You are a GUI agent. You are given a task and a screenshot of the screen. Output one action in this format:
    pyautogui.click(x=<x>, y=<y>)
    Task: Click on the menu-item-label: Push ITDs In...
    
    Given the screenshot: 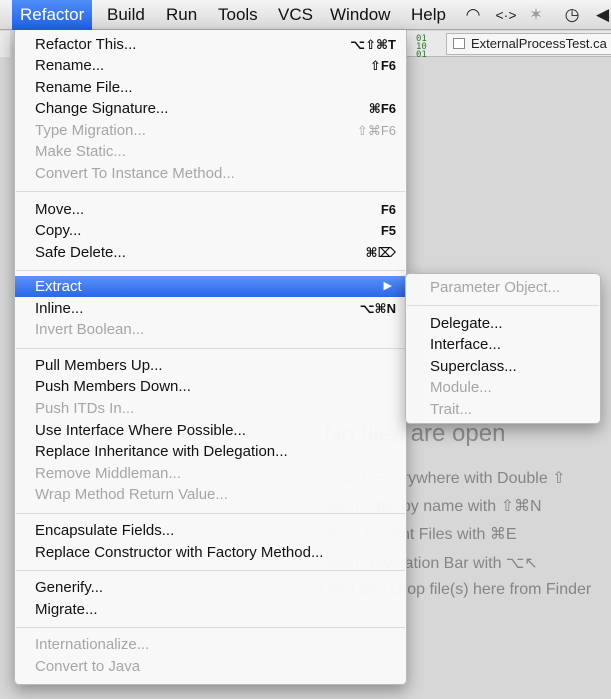 What is the action you would take?
    pyautogui.click(x=85, y=408)
    